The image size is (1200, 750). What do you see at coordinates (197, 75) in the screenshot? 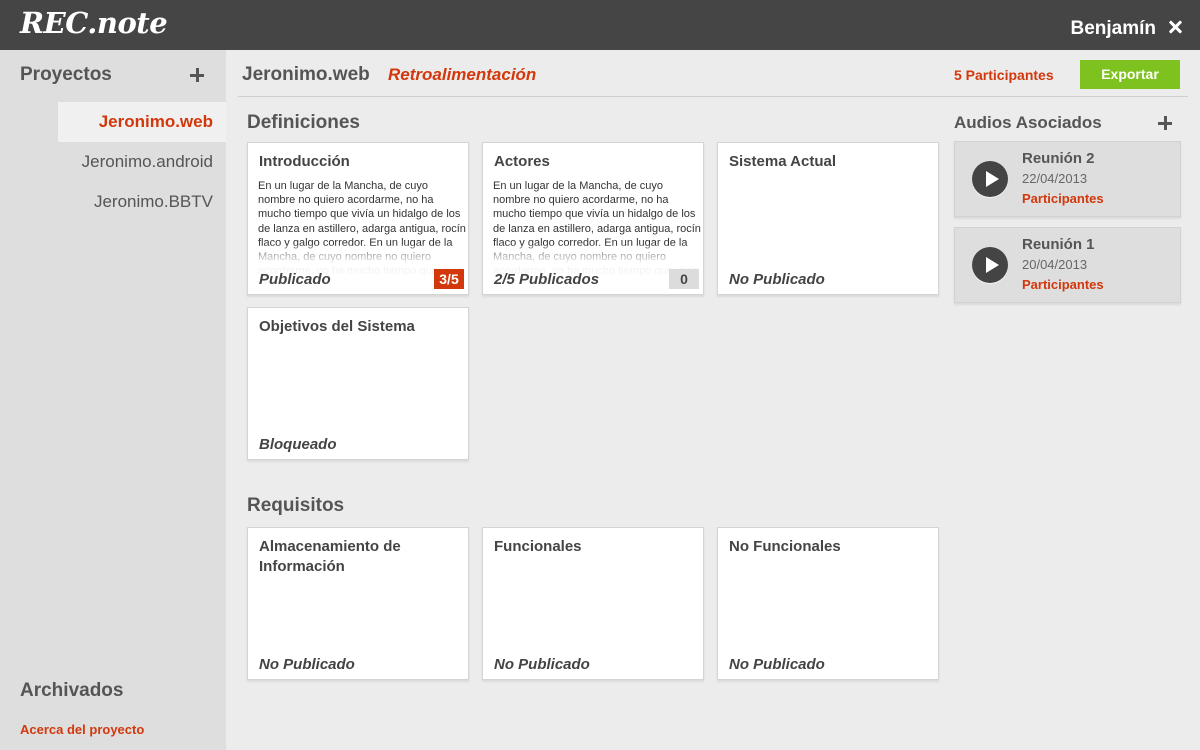
I see `add-project-plus-icon` at bounding box center [197, 75].